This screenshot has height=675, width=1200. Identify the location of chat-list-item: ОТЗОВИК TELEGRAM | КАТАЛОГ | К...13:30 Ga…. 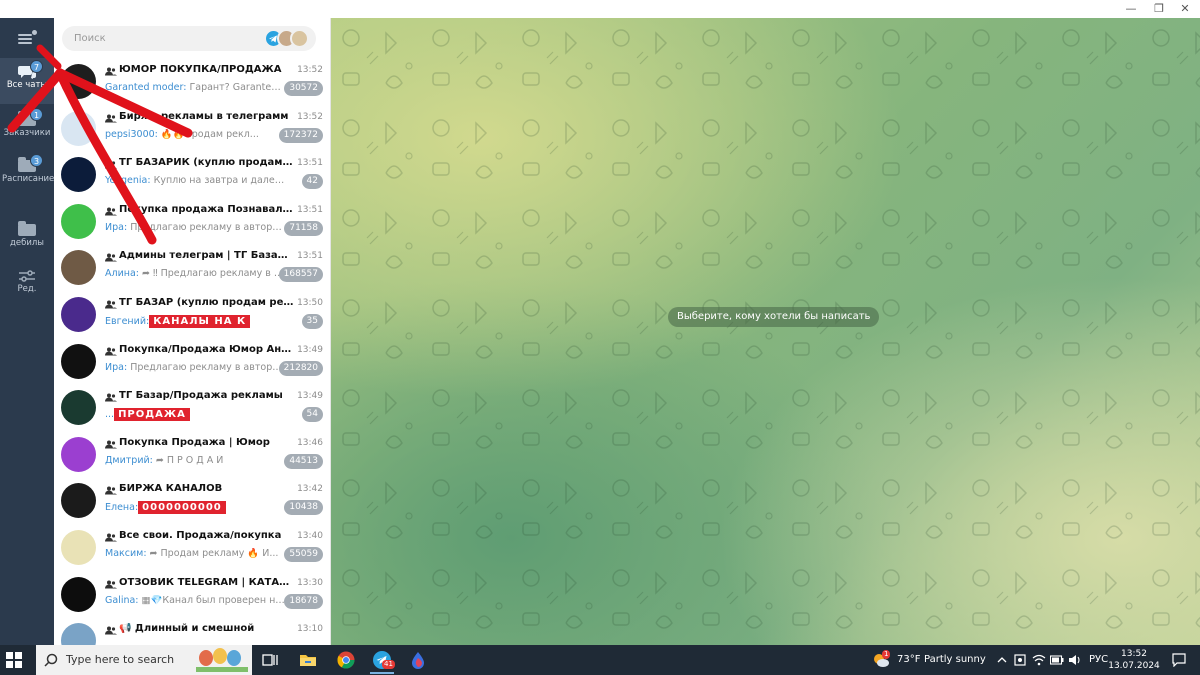
(192, 595).